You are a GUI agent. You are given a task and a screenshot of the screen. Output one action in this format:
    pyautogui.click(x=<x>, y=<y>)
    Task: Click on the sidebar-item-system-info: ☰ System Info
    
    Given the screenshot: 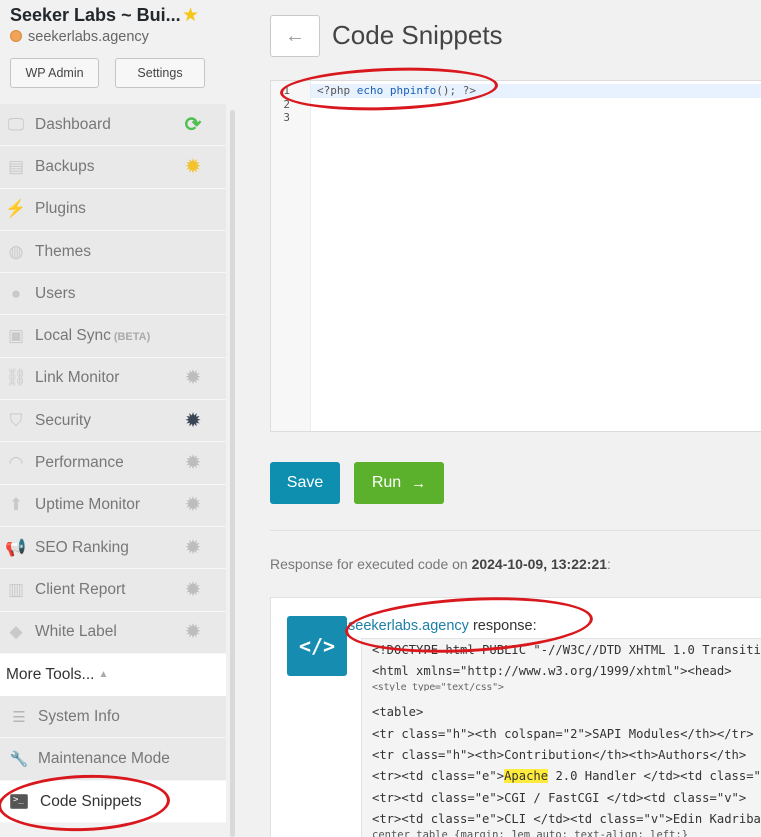 What is the action you would take?
    pyautogui.click(x=113, y=717)
    